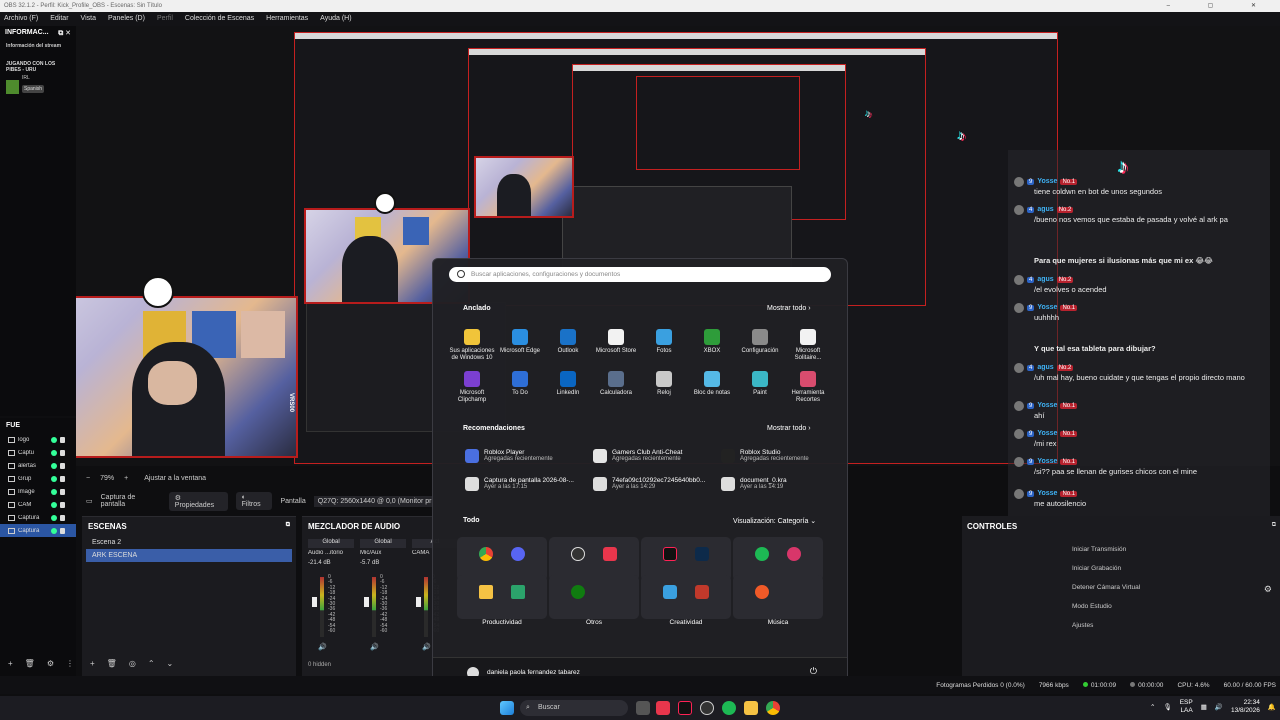 The height and width of the screenshot is (720, 1280). I want to click on fit-window-button: Ajustar a la ventana, so click(175, 478).